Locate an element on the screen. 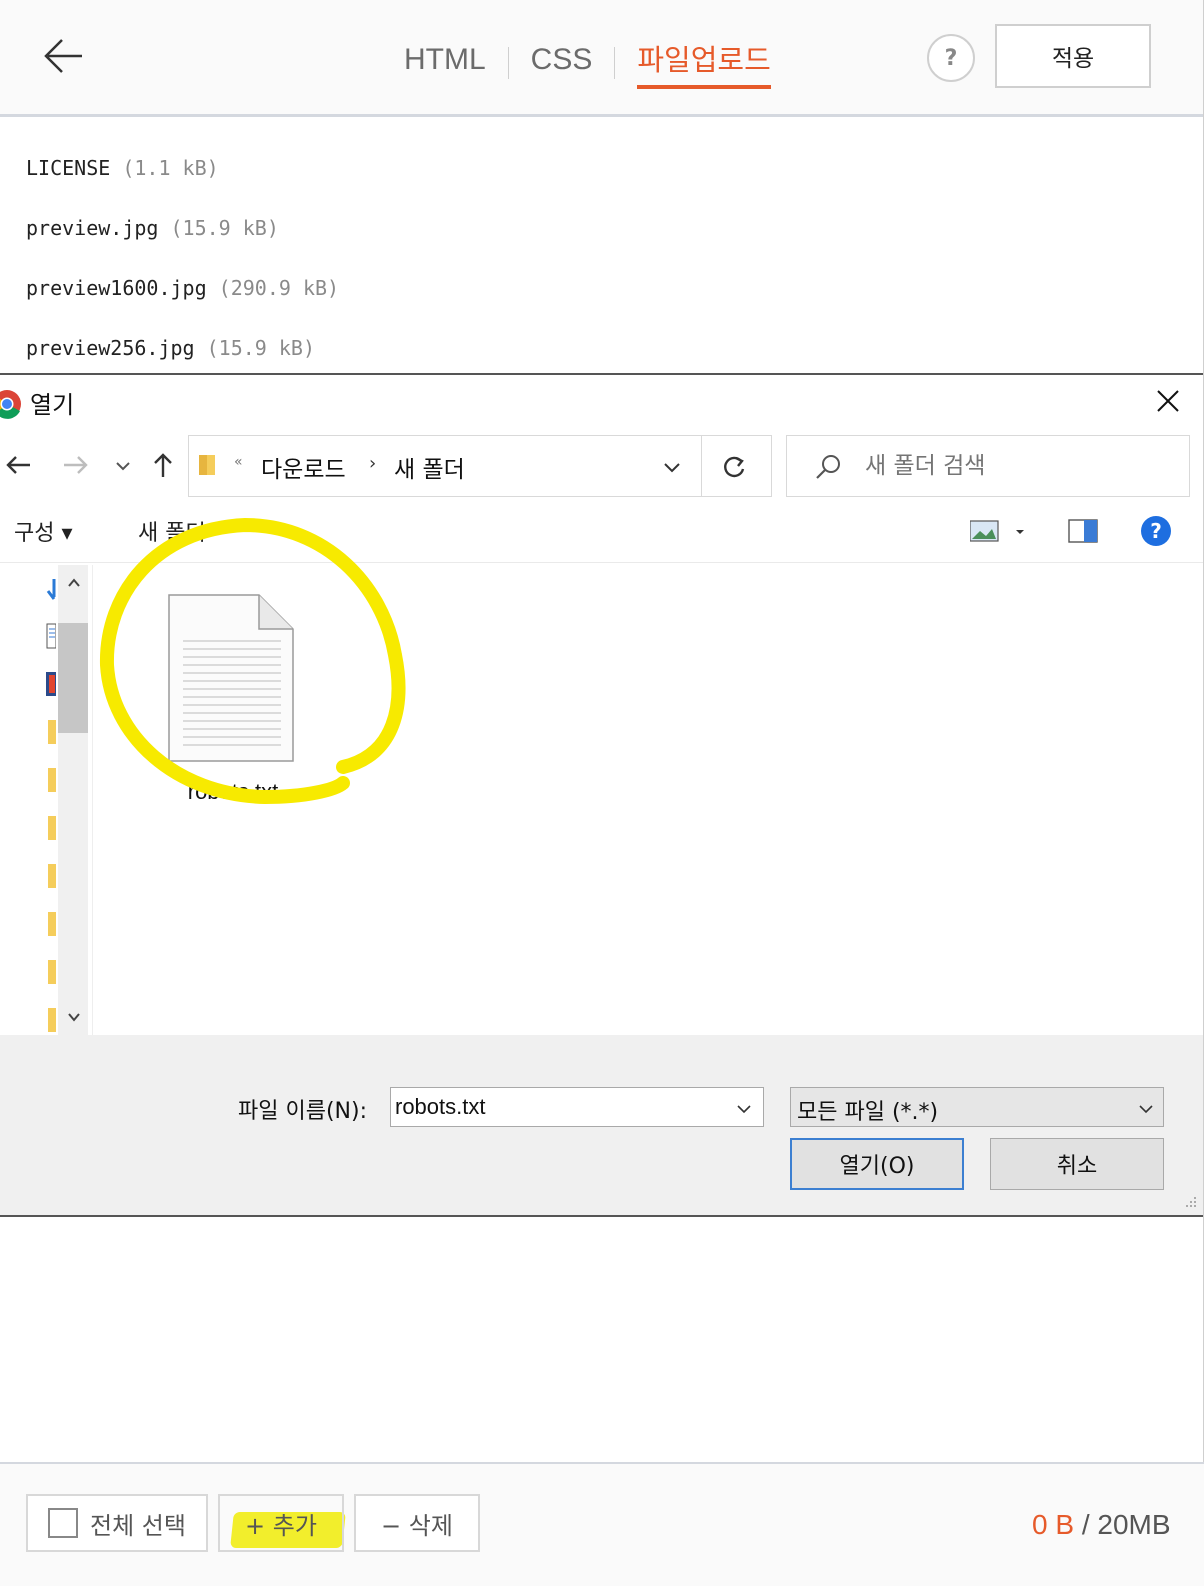  file-type-value: 모든 파일 (*.*) is located at coordinates (868, 1112).